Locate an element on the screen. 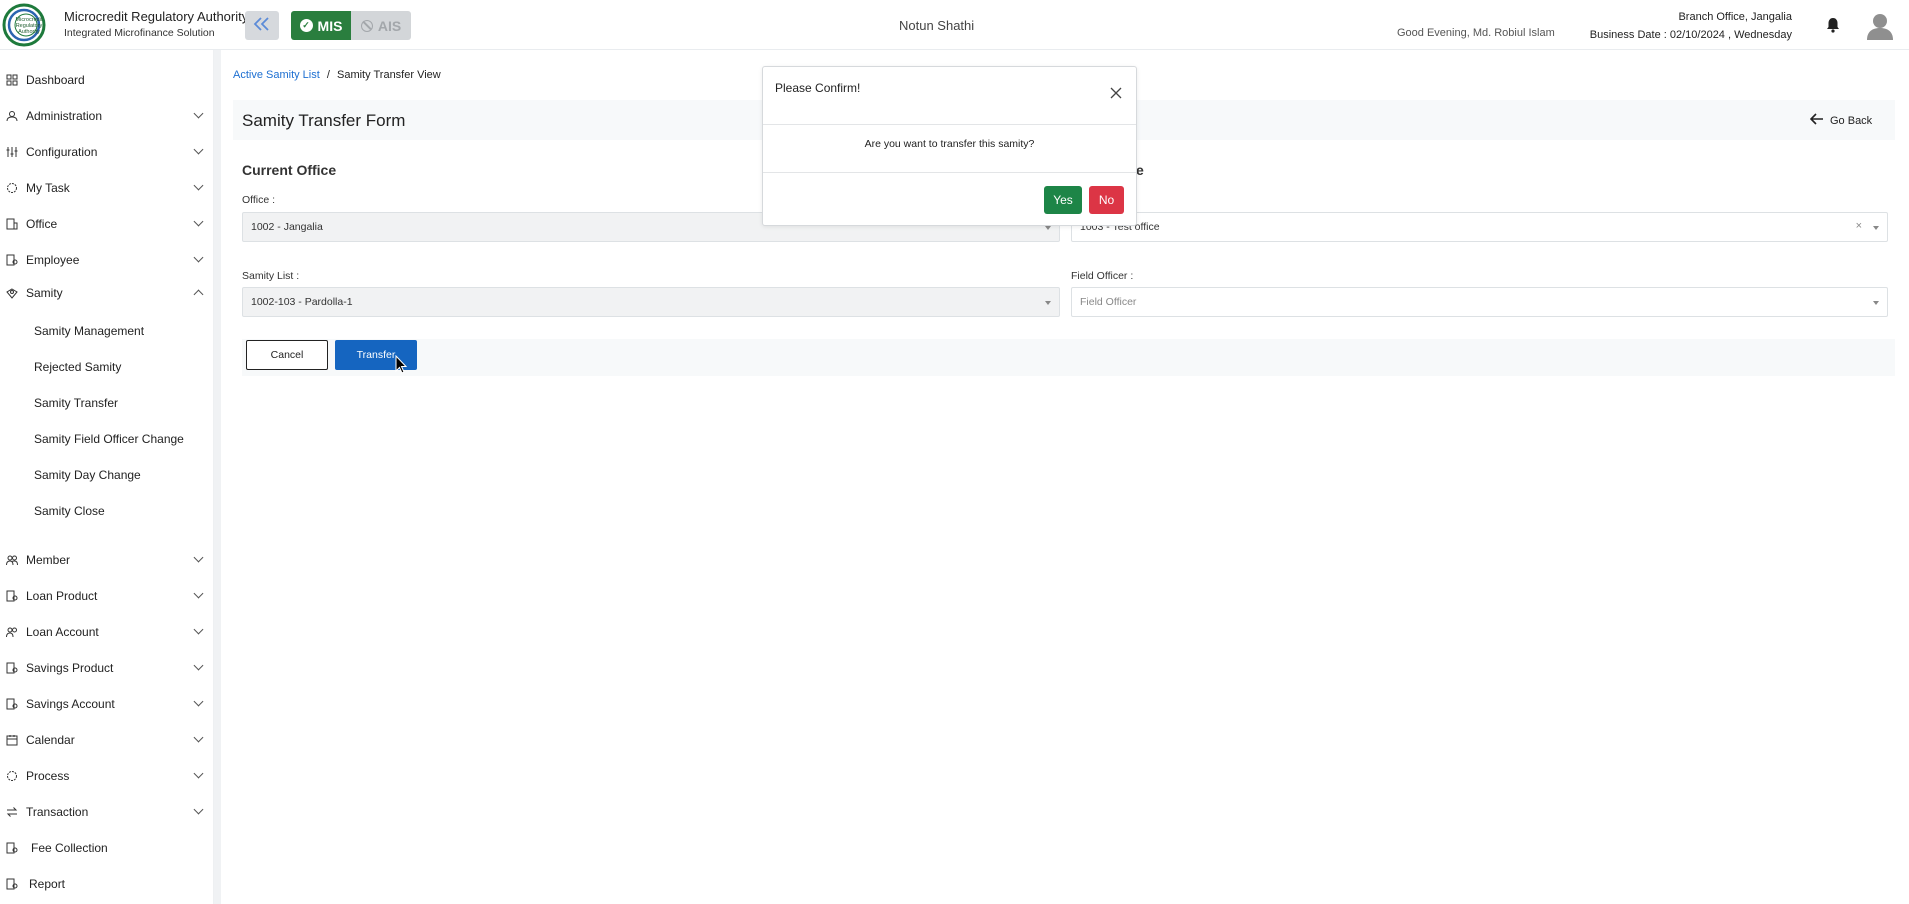  task-icon is located at coordinates (12, 188).